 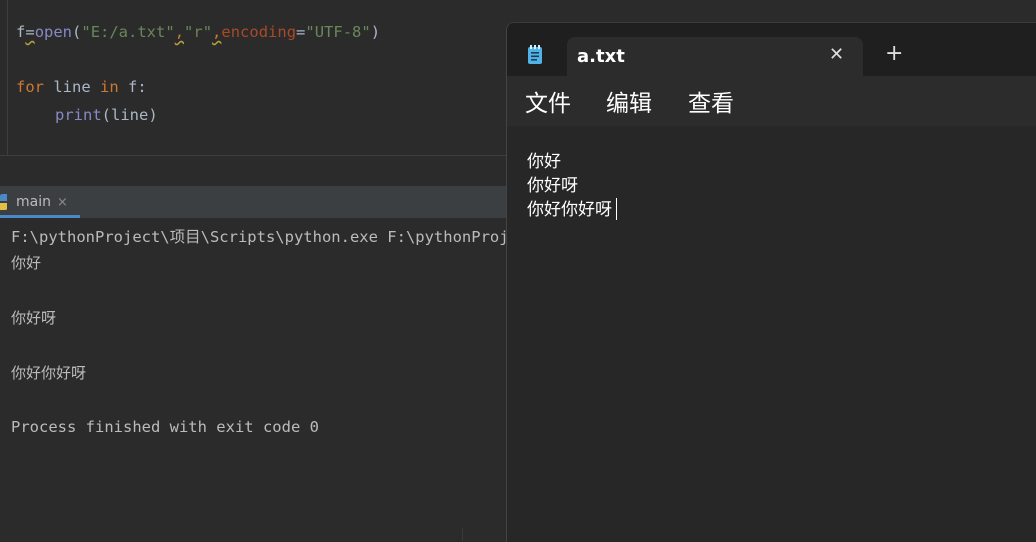 I want to click on notepad-icon, so click(x=535, y=55).